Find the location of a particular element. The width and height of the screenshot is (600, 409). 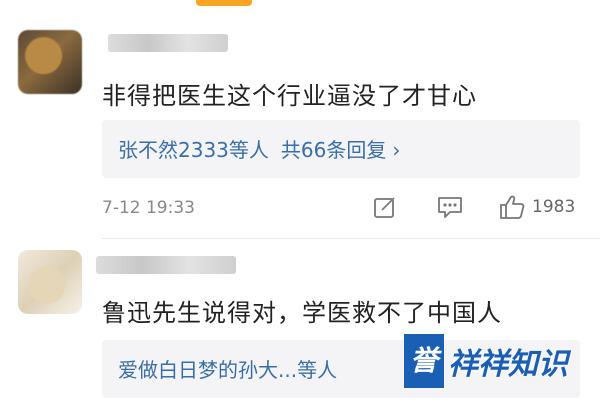

like-button: 1983 is located at coordinates (536, 207).